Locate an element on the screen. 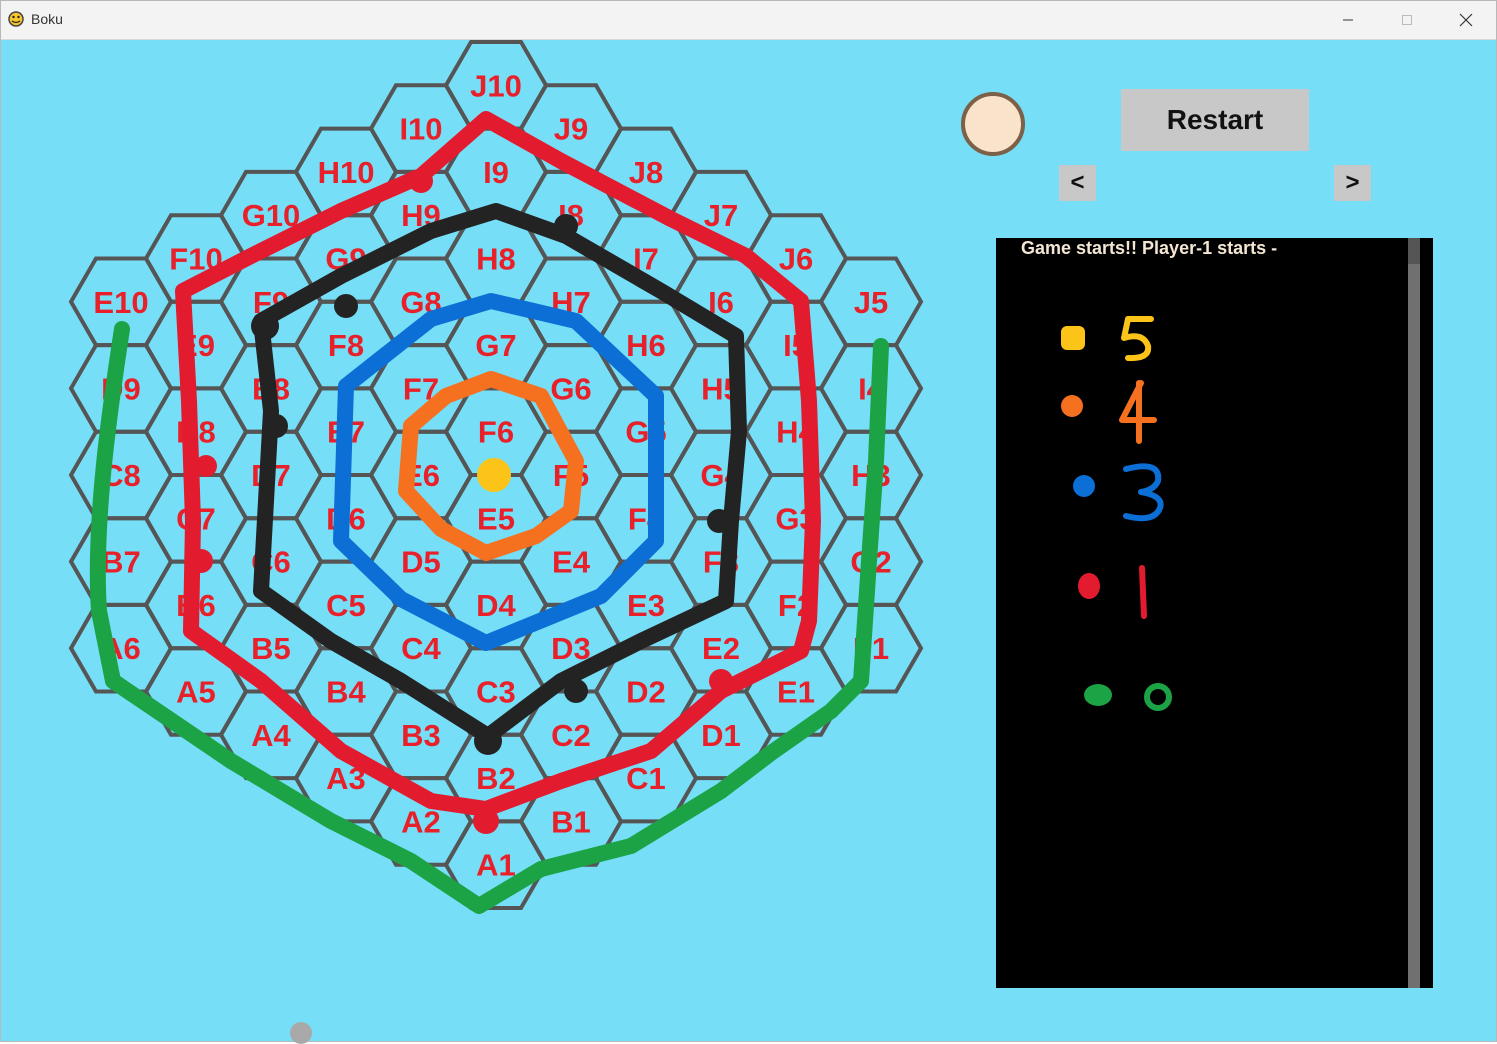 The height and width of the screenshot is (1044, 1497). cell-label: E2 is located at coordinates (721, 648).